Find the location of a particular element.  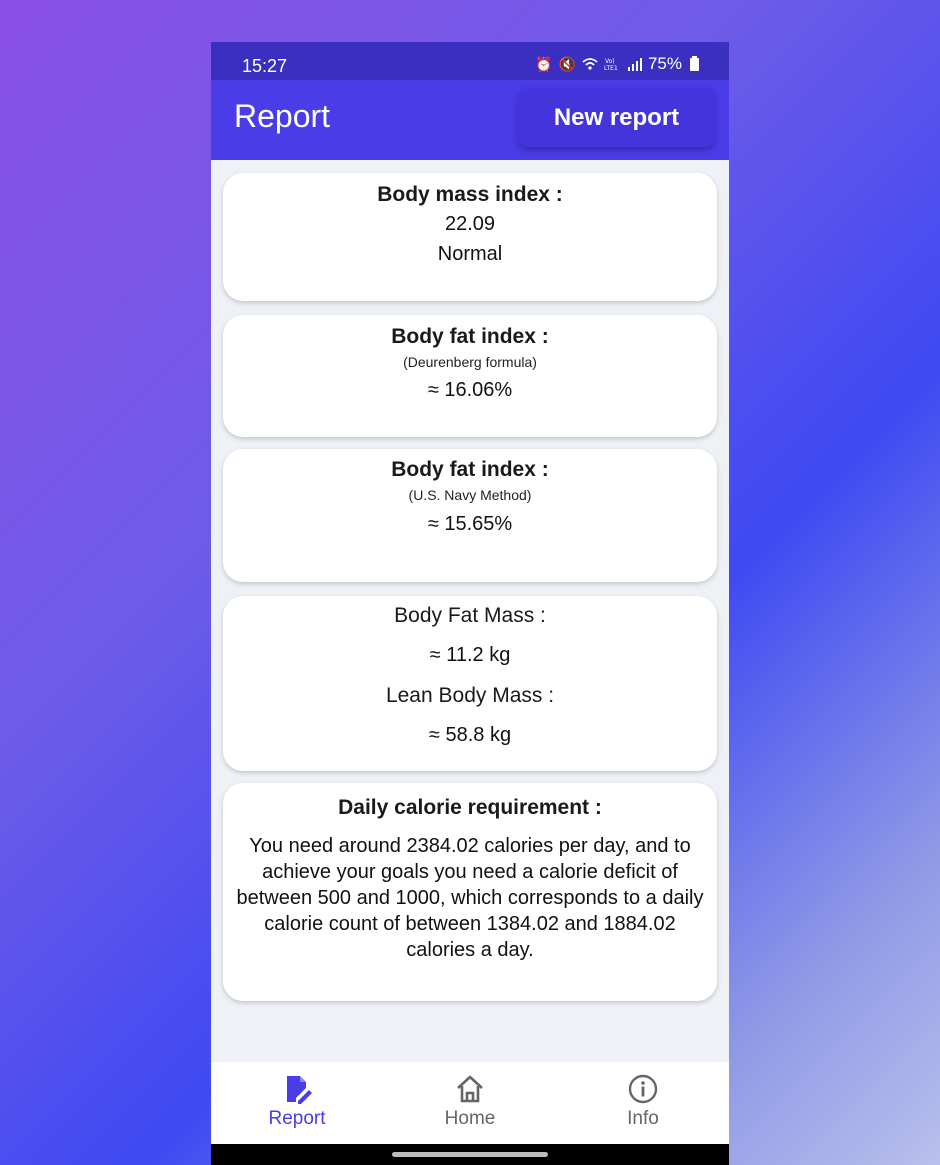

gesture-bar is located at coordinates (470, 1154).